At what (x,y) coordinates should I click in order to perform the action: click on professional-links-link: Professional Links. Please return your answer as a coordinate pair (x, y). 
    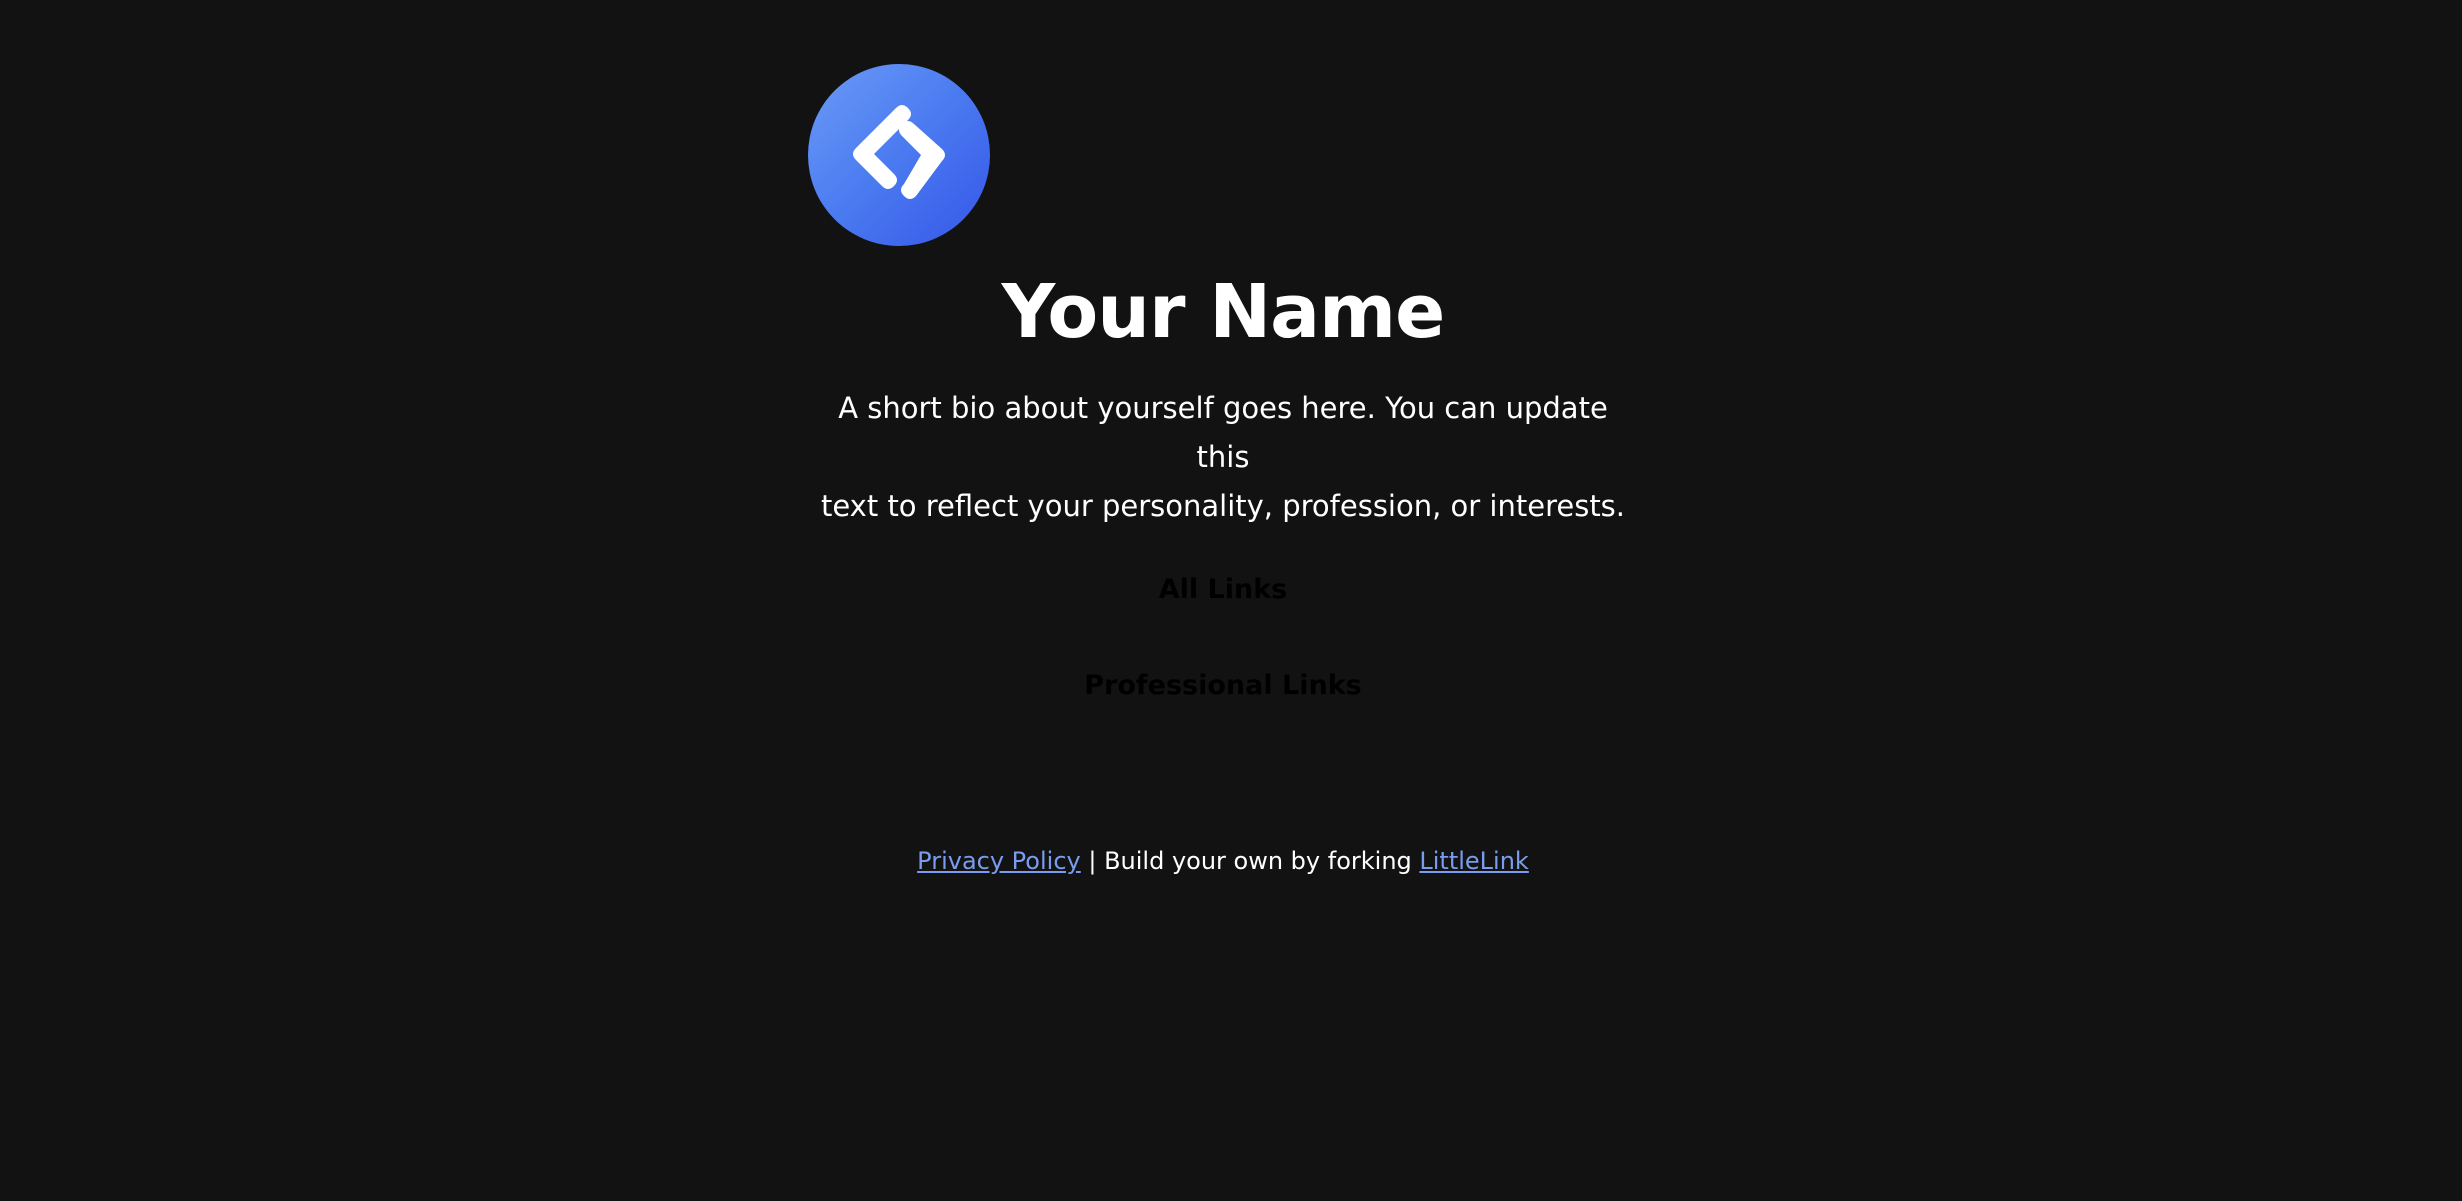
    Looking at the image, I should click on (1223, 686).